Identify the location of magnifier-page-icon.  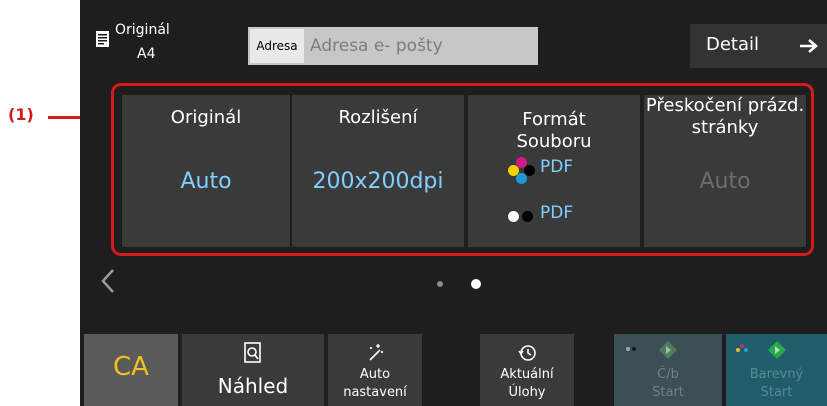
(252, 352).